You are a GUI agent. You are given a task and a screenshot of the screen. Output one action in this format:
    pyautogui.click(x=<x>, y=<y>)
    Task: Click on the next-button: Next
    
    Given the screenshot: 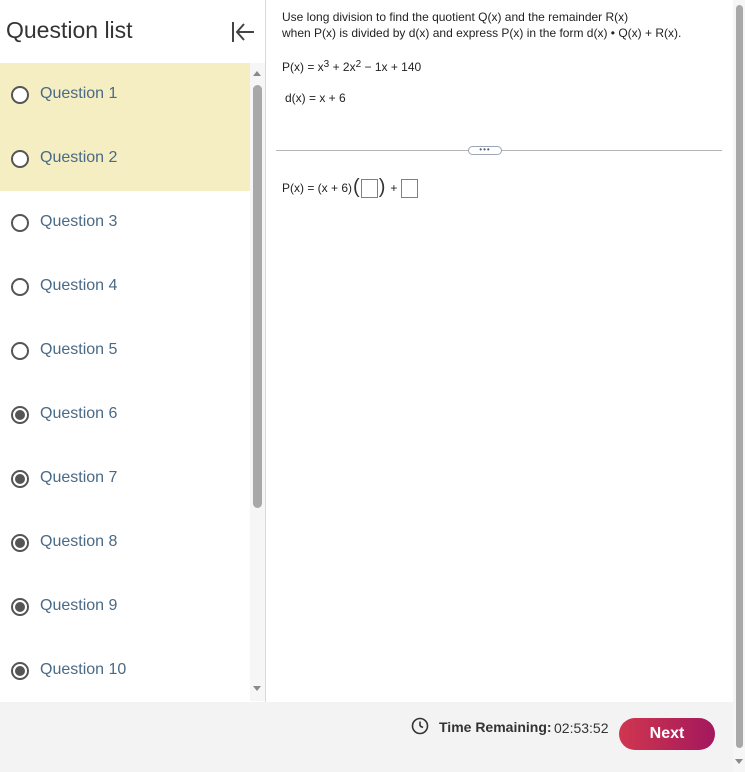 What is the action you would take?
    pyautogui.click(x=667, y=734)
    